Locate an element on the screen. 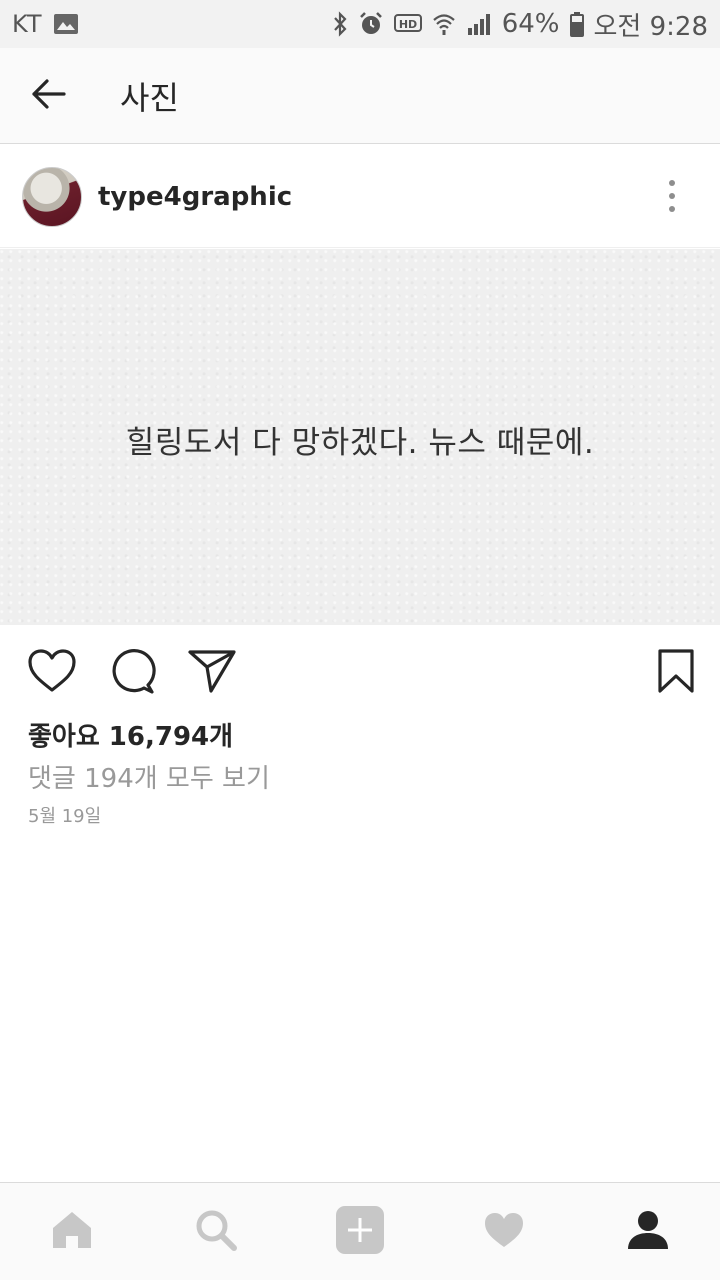 The height and width of the screenshot is (1280, 720). back-arrow-icon is located at coordinates (48, 96).